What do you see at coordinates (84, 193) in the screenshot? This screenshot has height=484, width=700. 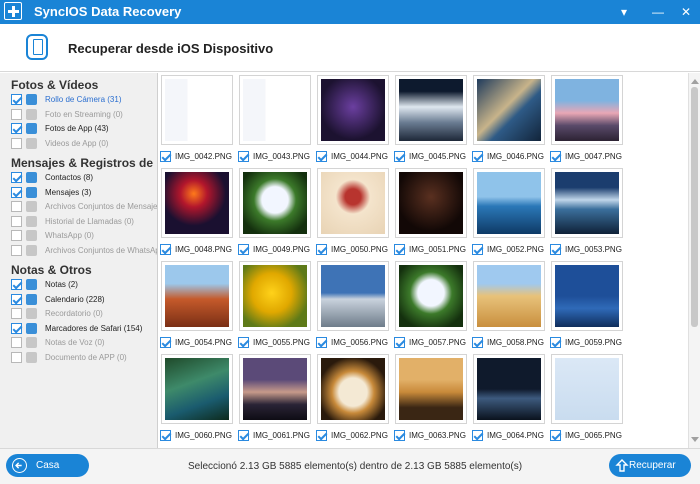 I see `sidebar-item: Mensajes (3)` at bounding box center [84, 193].